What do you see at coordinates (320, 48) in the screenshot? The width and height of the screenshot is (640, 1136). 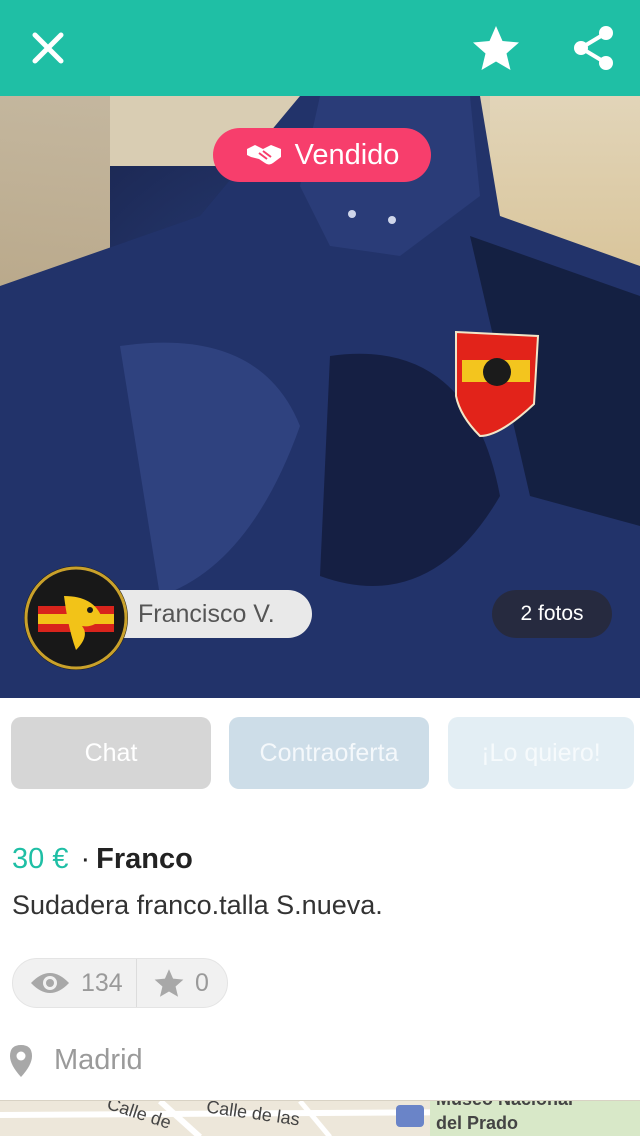 I see `top-bar` at bounding box center [320, 48].